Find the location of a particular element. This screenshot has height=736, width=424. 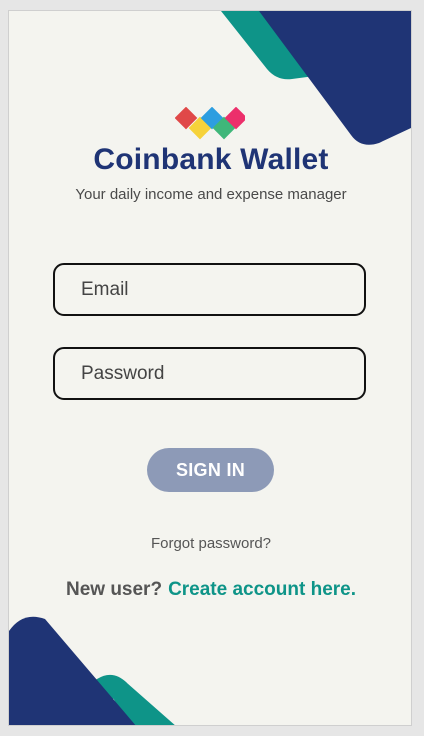

bottom-left-teal-shape is located at coordinates (140, 701).